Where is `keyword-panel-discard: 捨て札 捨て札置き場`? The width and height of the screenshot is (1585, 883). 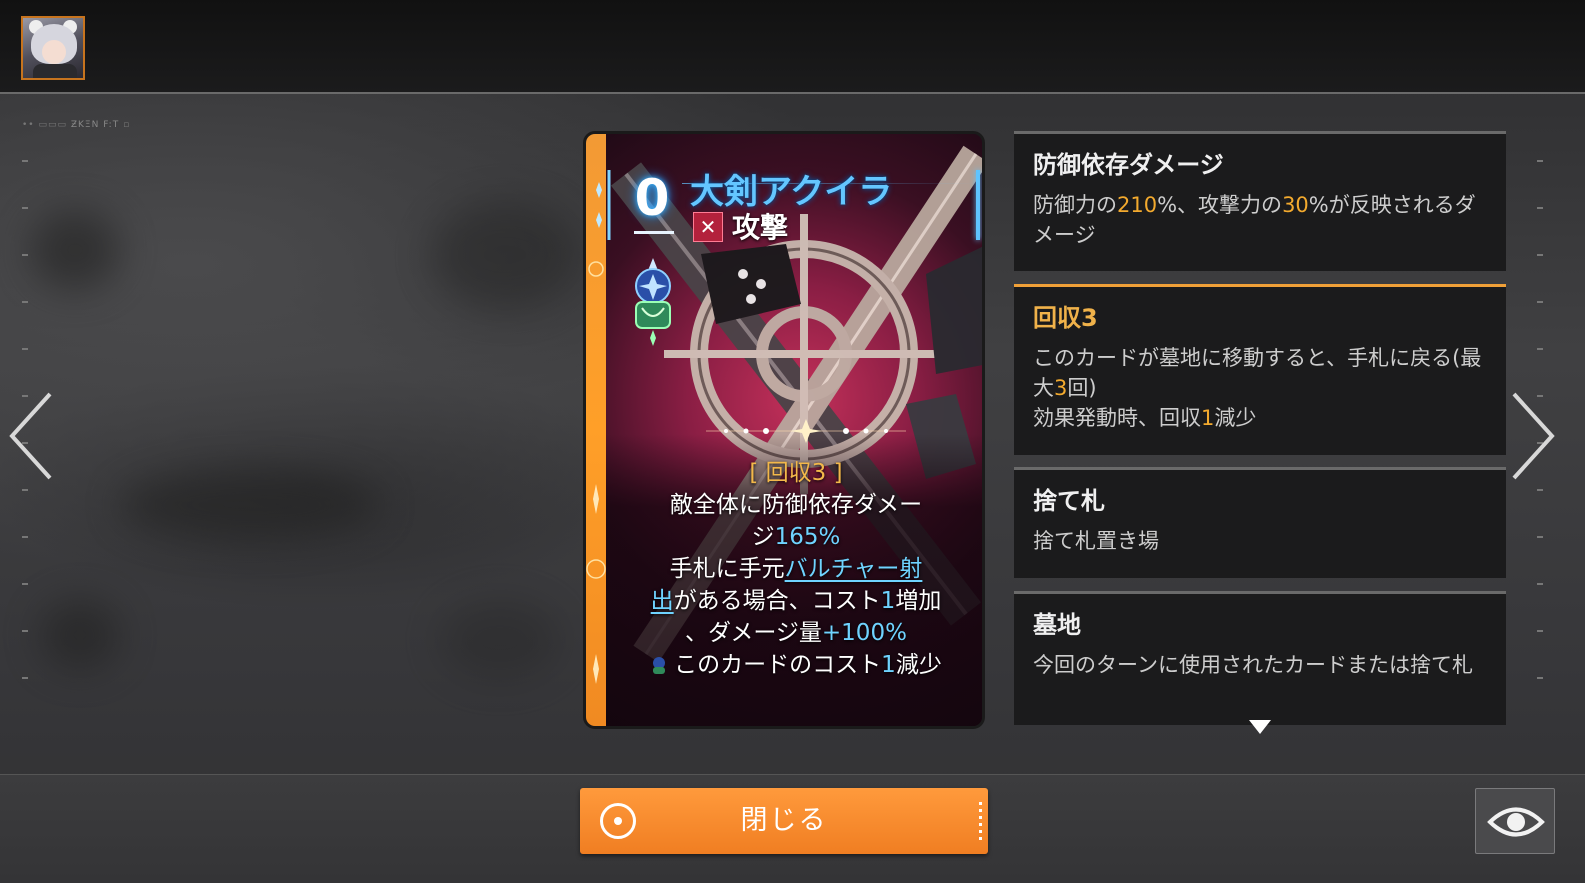
keyword-panel-discard: 捨て札 捨て札置き場 is located at coordinates (1260, 522).